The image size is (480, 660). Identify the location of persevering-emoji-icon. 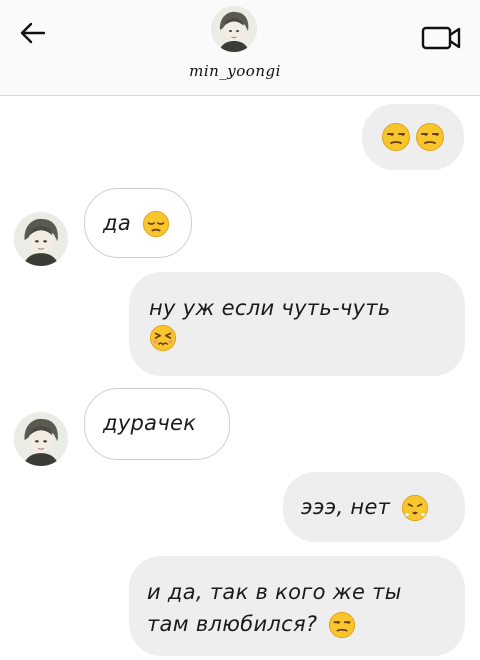
(163, 338).